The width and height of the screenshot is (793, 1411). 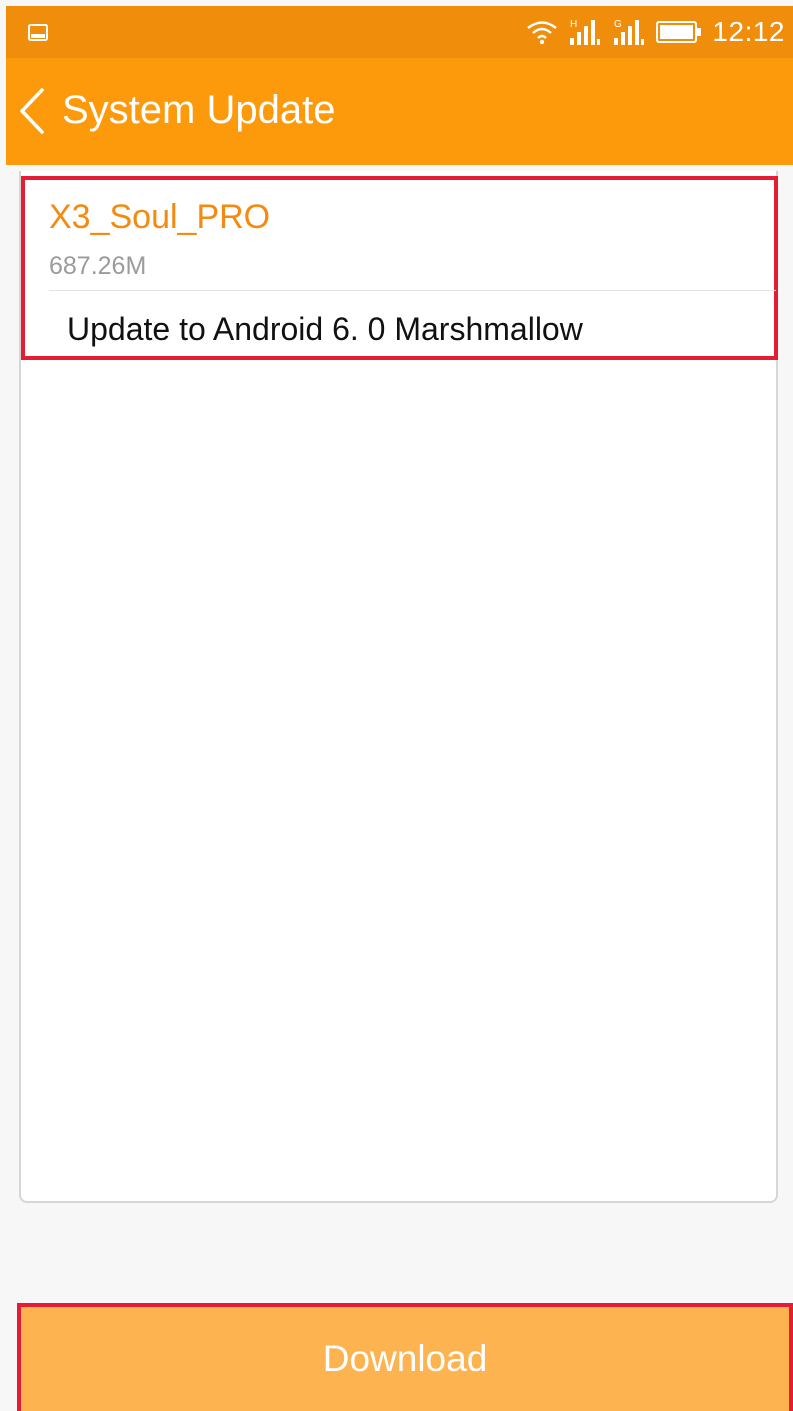 I want to click on status-bar: H G 12:12, so click(x=399, y=32).